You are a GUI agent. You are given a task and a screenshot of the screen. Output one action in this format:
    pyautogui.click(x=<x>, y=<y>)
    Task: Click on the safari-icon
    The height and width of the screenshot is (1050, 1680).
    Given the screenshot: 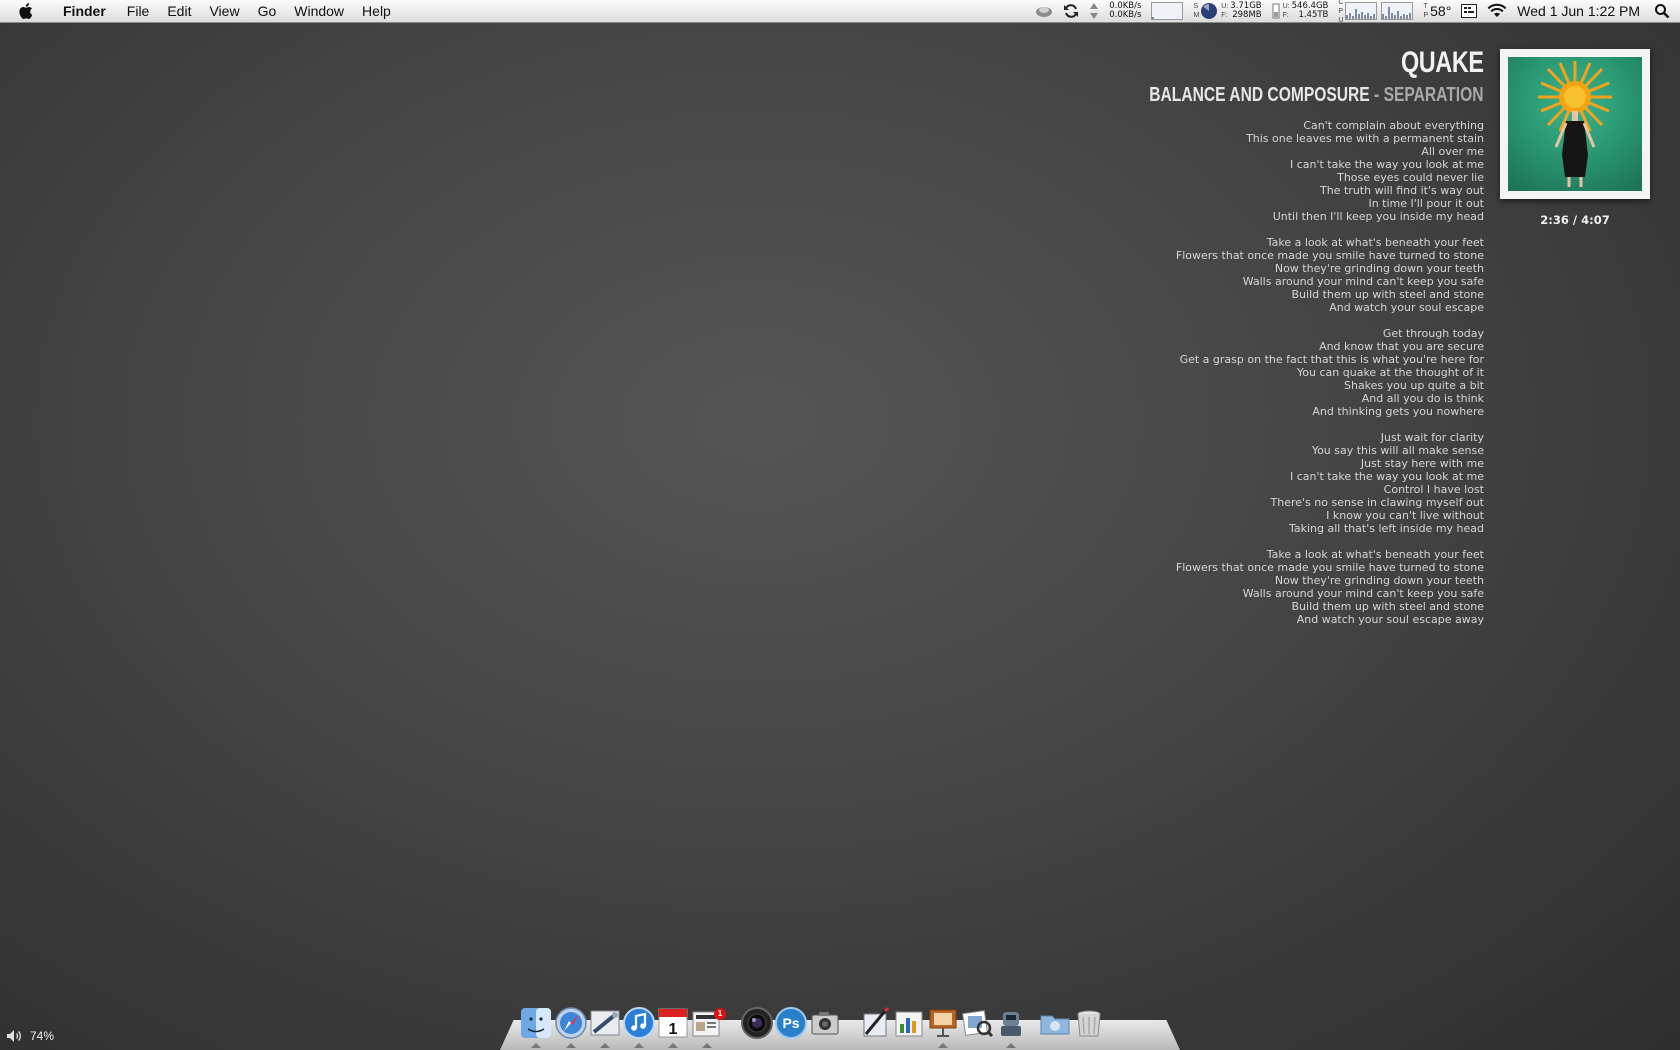 What is the action you would take?
    pyautogui.click(x=571, y=1023)
    